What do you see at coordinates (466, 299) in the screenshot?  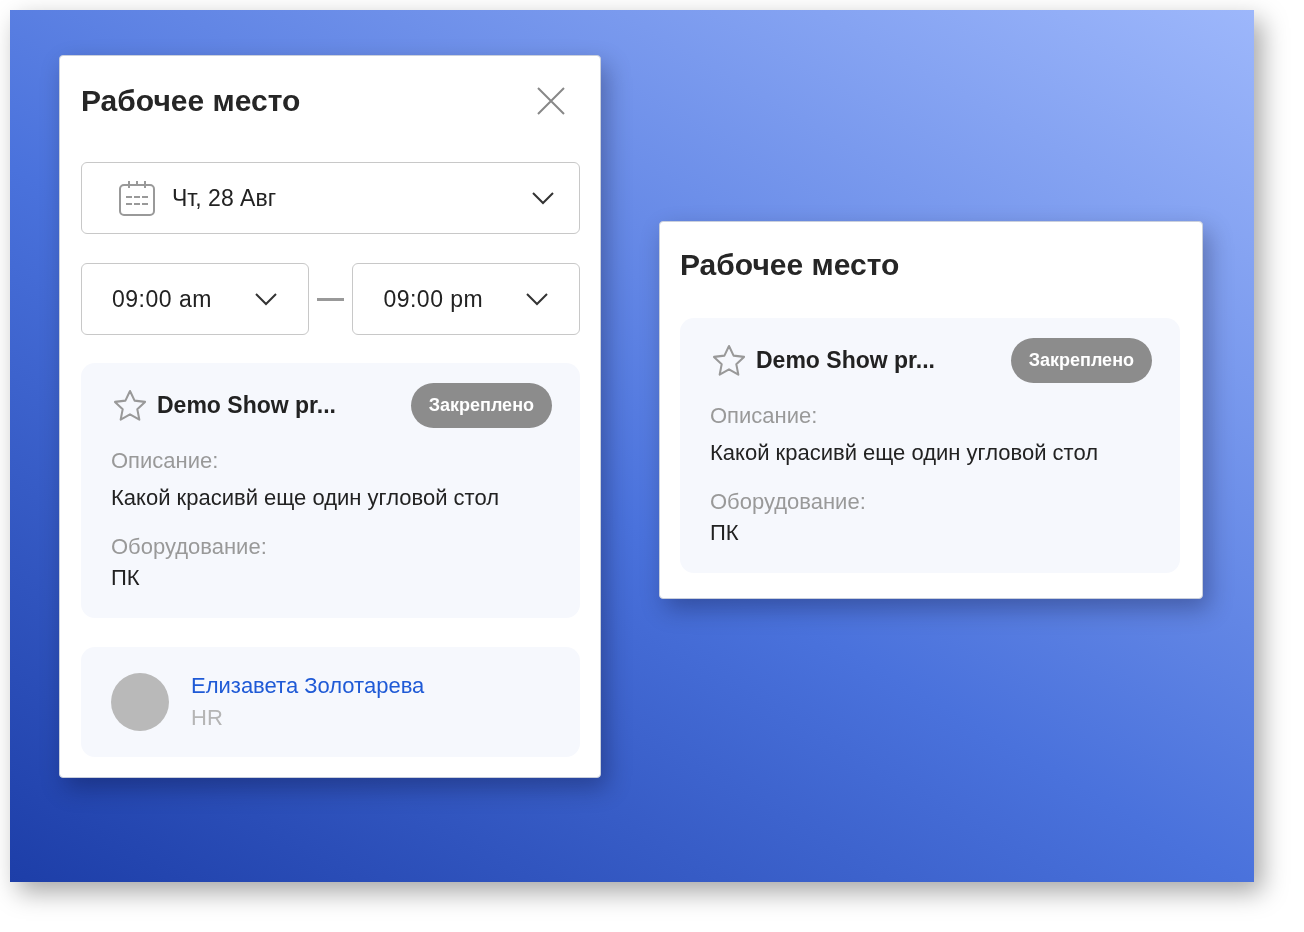 I see `end-time-select: 09:00 pm` at bounding box center [466, 299].